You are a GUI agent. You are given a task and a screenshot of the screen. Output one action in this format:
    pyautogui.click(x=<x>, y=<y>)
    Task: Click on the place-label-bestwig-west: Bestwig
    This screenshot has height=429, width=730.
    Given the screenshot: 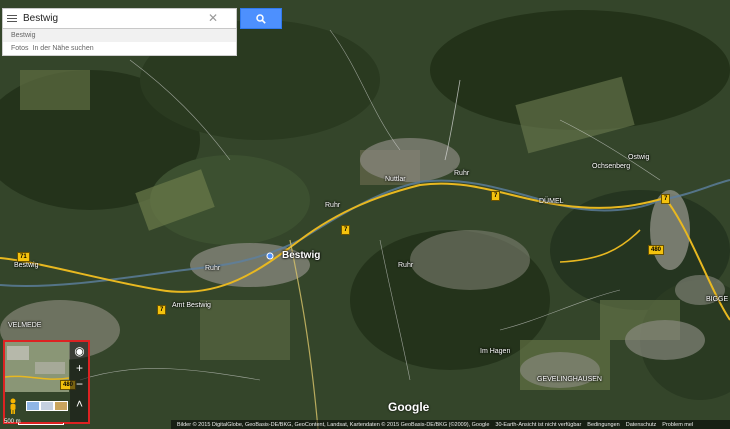 What is the action you would take?
    pyautogui.click(x=26, y=265)
    